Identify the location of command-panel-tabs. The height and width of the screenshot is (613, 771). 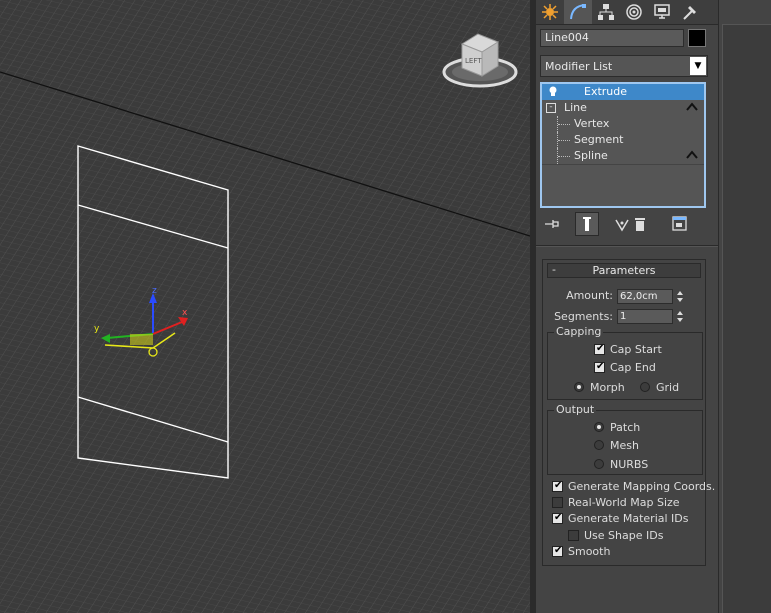
(627, 12).